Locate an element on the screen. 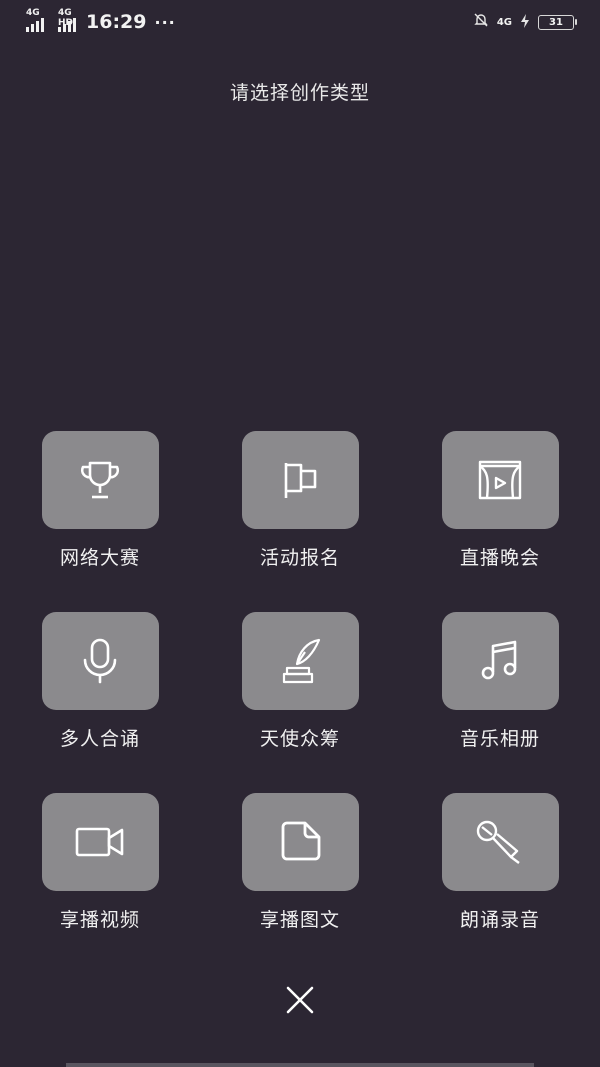  flag-icon is located at coordinates (300, 480).